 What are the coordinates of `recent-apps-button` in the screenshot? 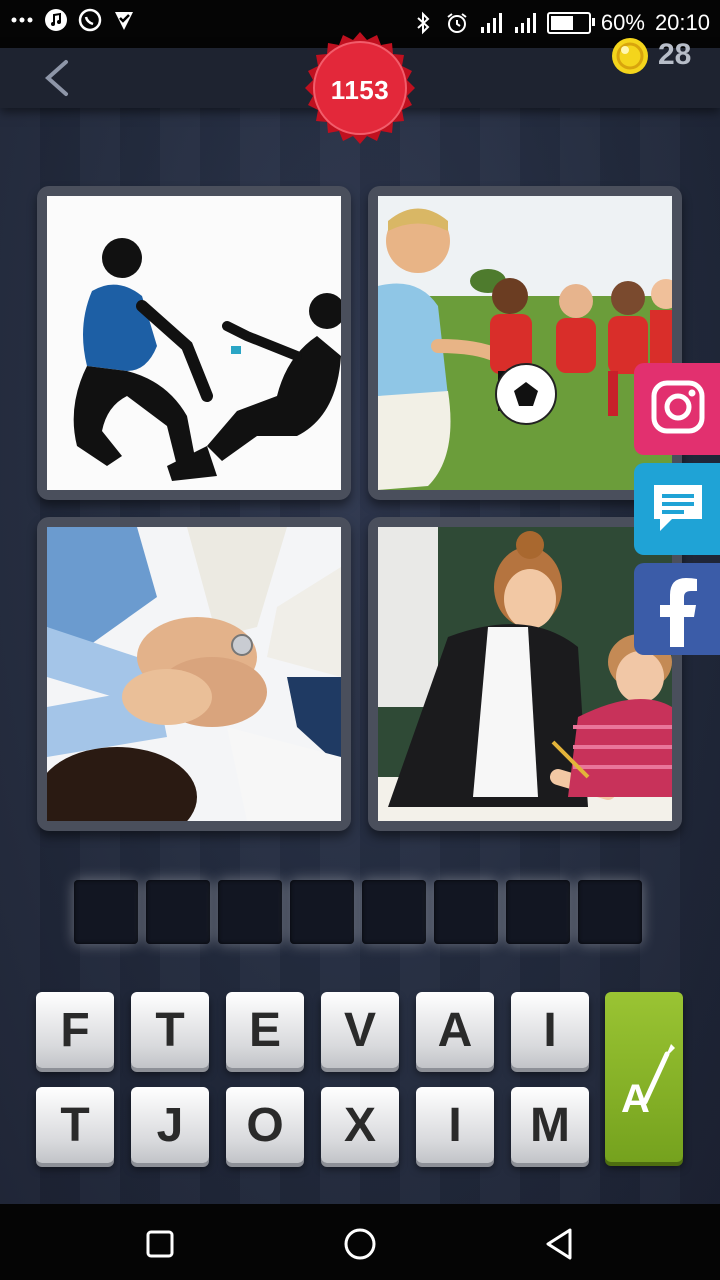 It's located at (160, 1244).